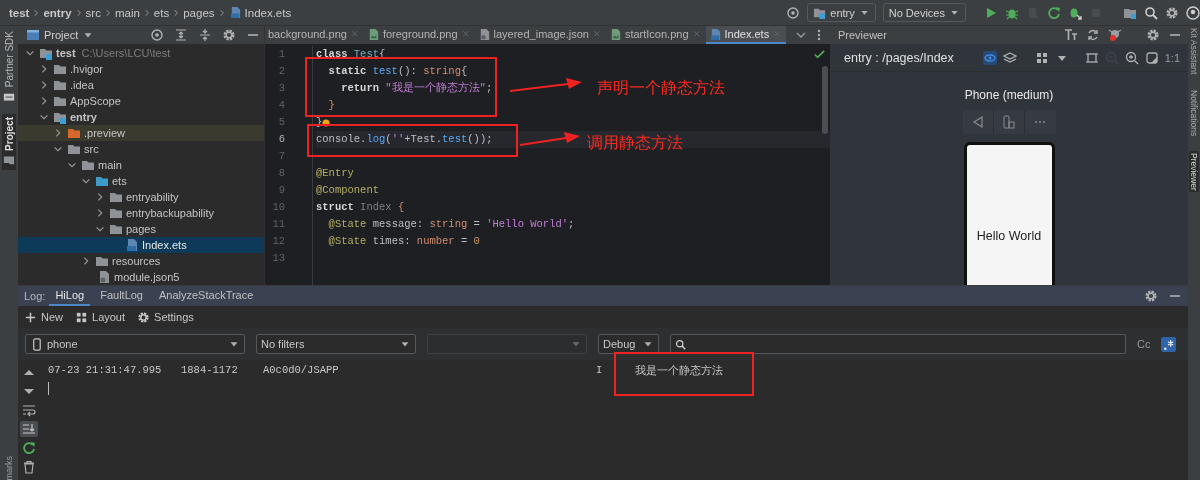  Describe the element at coordinates (281, 88) in the screenshot. I see `line-number: 3` at that location.